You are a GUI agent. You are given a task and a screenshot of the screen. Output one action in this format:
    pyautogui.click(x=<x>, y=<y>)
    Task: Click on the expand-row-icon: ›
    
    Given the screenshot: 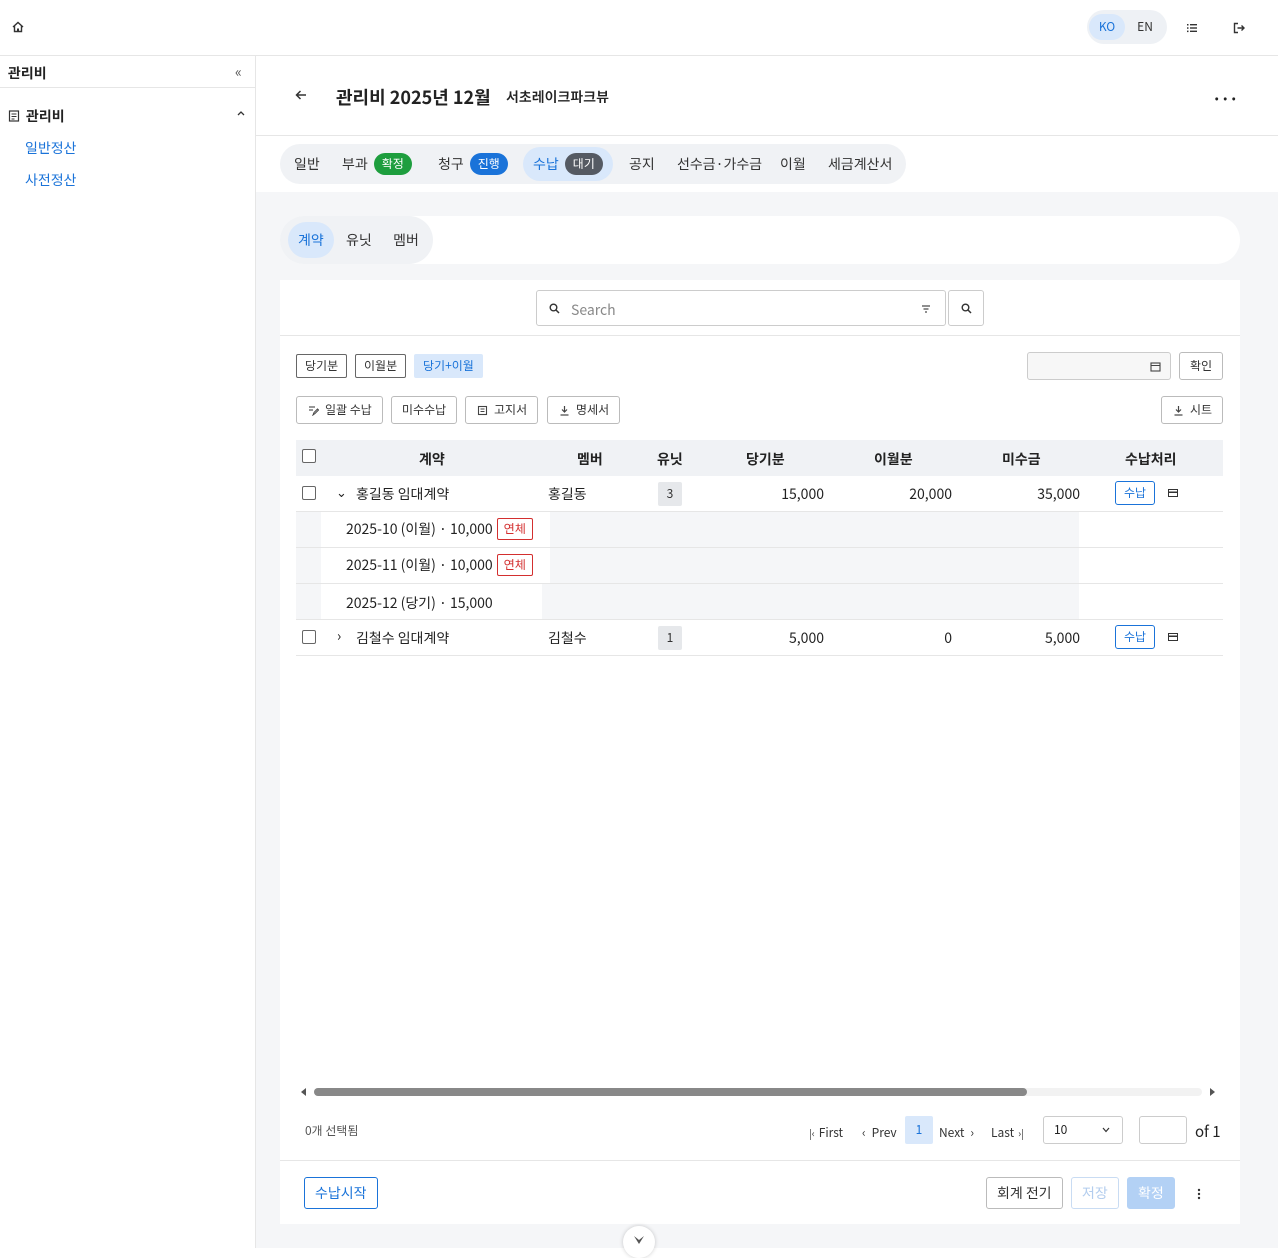 What is the action you would take?
    pyautogui.click(x=339, y=636)
    